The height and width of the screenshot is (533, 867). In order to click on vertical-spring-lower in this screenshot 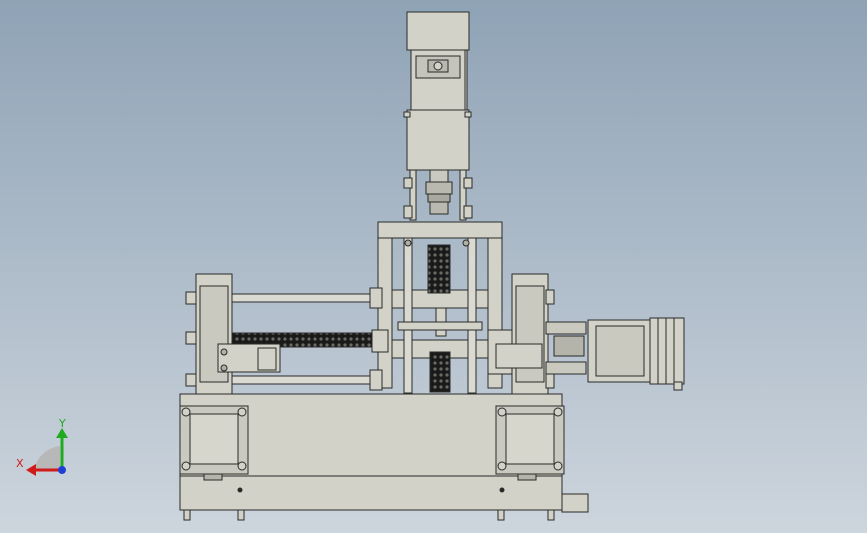, I will do `click(440, 372)`.